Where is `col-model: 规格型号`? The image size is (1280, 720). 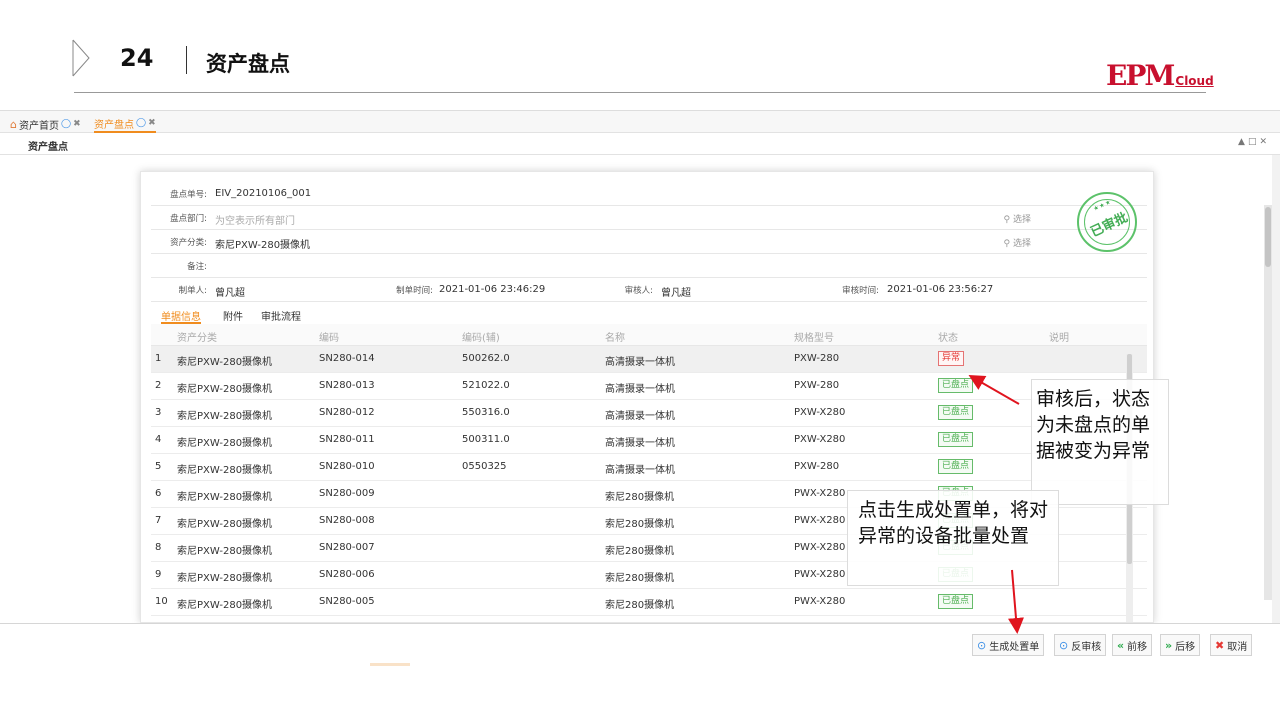 col-model: 规格型号 is located at coordinates (814, 336).